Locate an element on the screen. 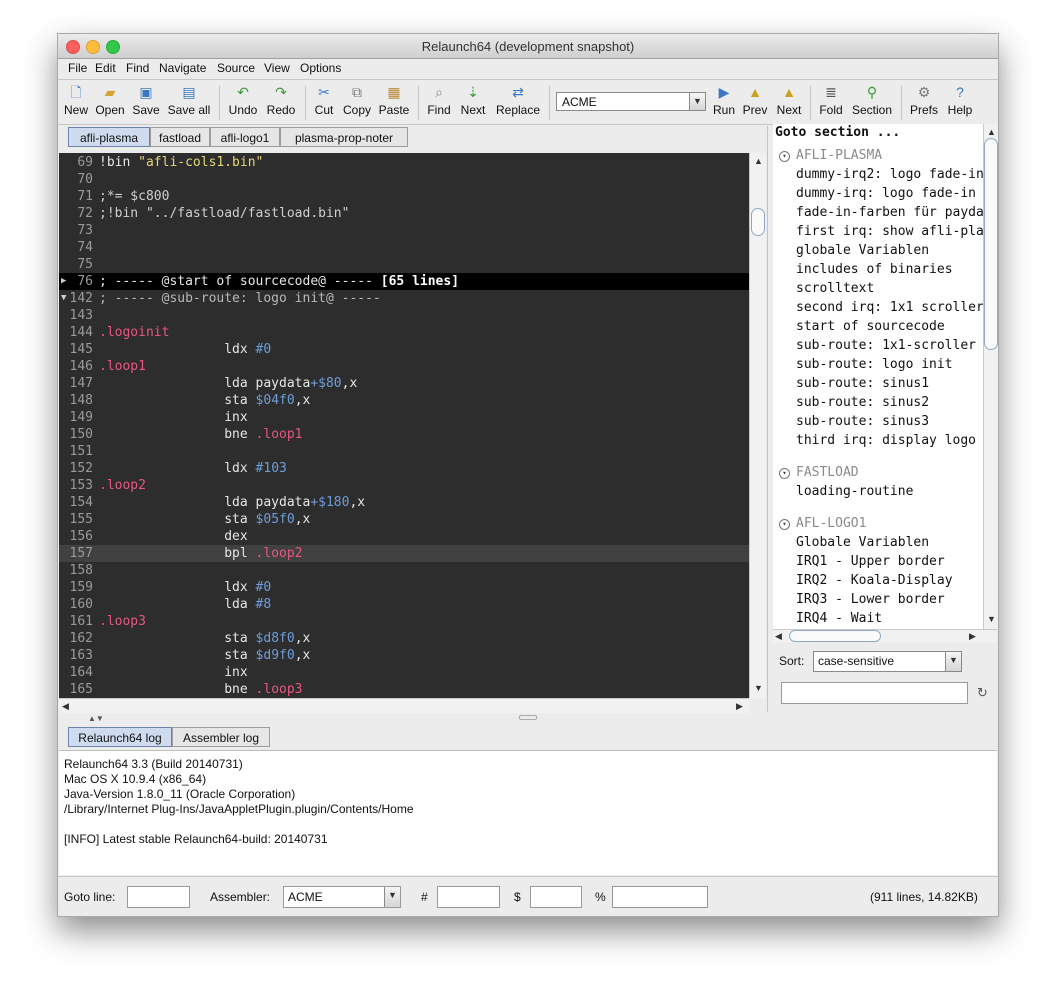 This screenshot has width=1054, height=994. sort-select: case-sensitive ▼ is located at coordinates (887, 661).